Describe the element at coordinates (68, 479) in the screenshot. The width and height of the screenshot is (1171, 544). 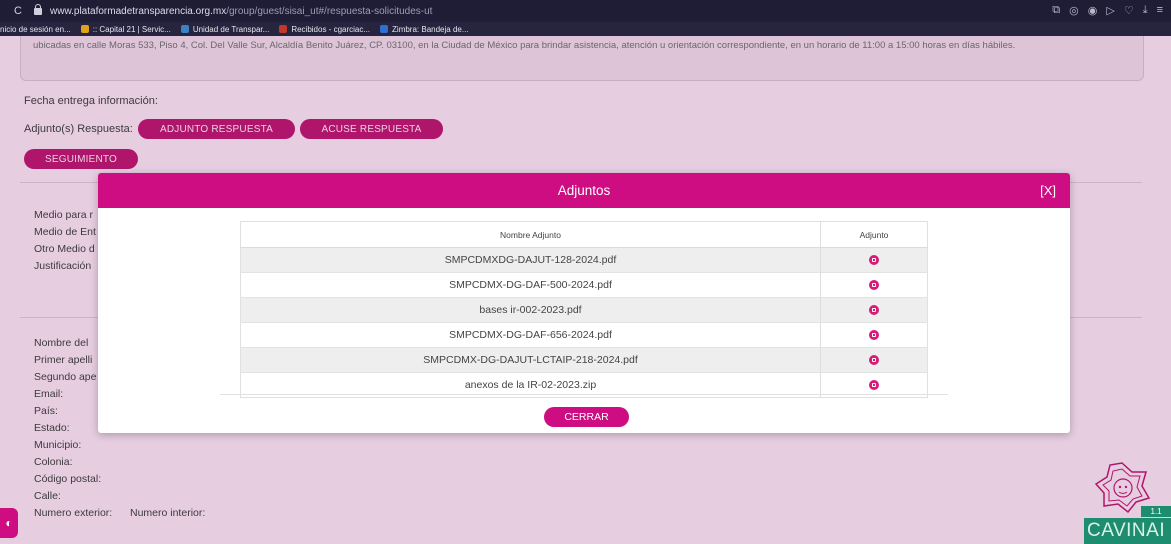
I see `field-codigo-postal: Código postal:` at that location.